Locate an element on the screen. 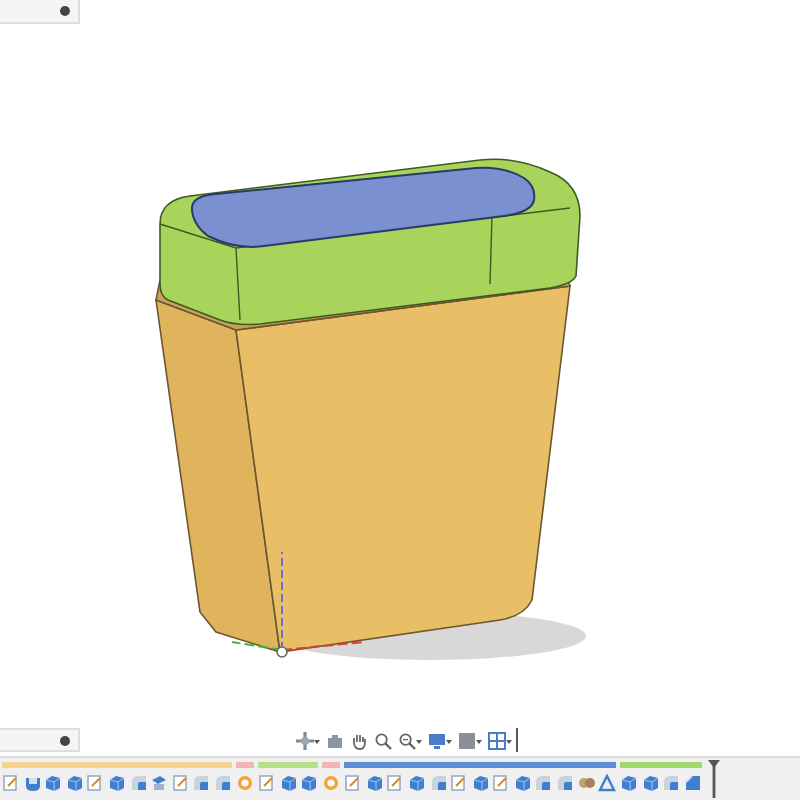 This screenshot has width=800, height=800. zoom-window-icon is located at coordinates (410, 740).